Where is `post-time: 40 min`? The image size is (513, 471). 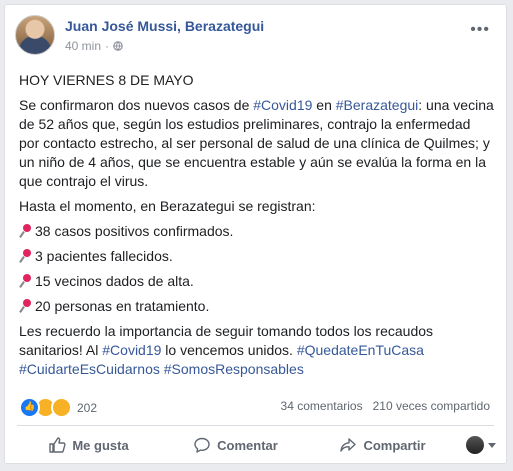
post-time: 40 min is located at coordinates (83, 46).